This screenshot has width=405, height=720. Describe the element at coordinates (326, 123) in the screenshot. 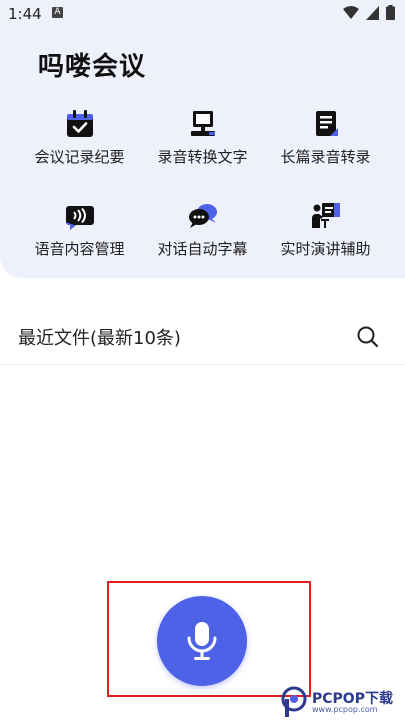

I see `document-list-icon` at that location.